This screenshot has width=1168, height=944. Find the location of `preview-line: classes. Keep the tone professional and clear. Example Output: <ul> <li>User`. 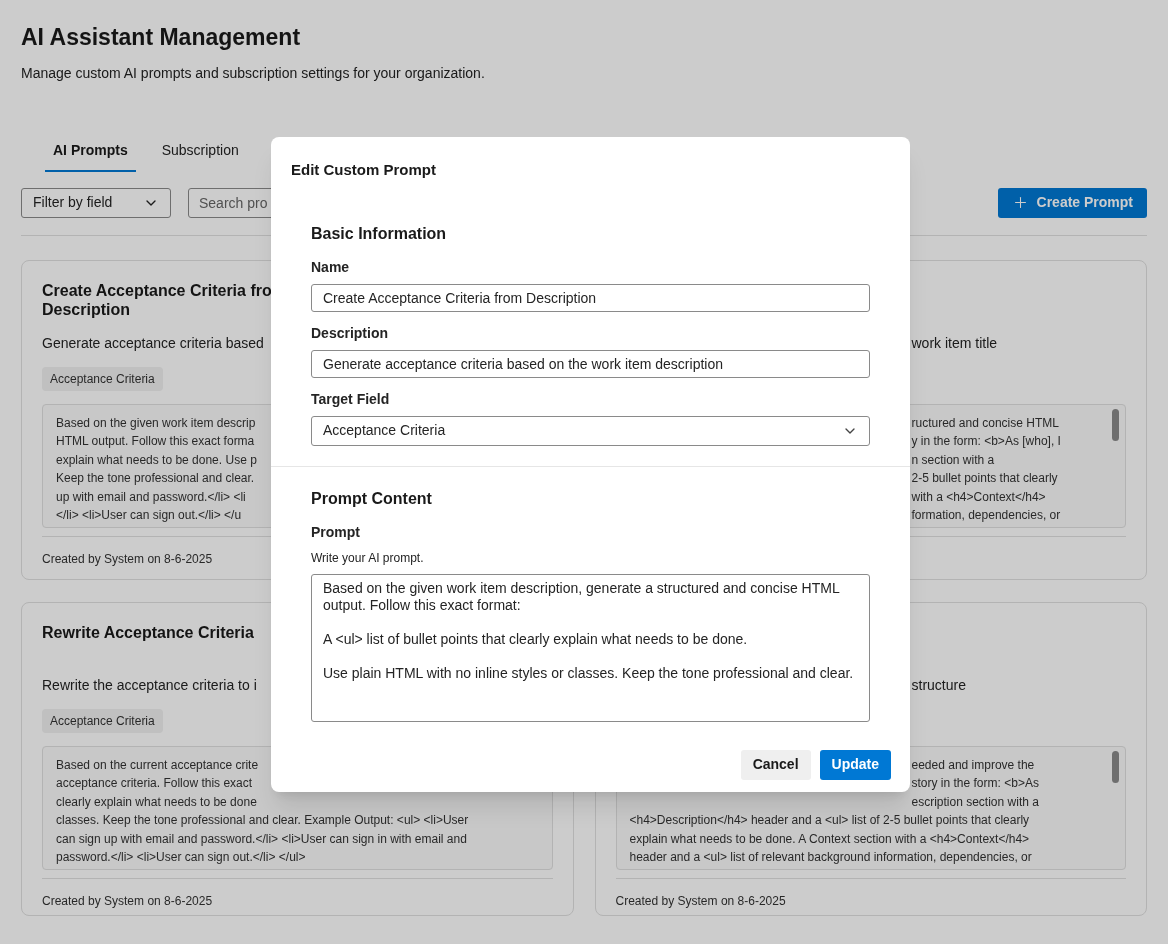

preview-line: classes. Keep the tone professional and clear. Example Output: <ul> <li>User is located at coordinates (262, 820).